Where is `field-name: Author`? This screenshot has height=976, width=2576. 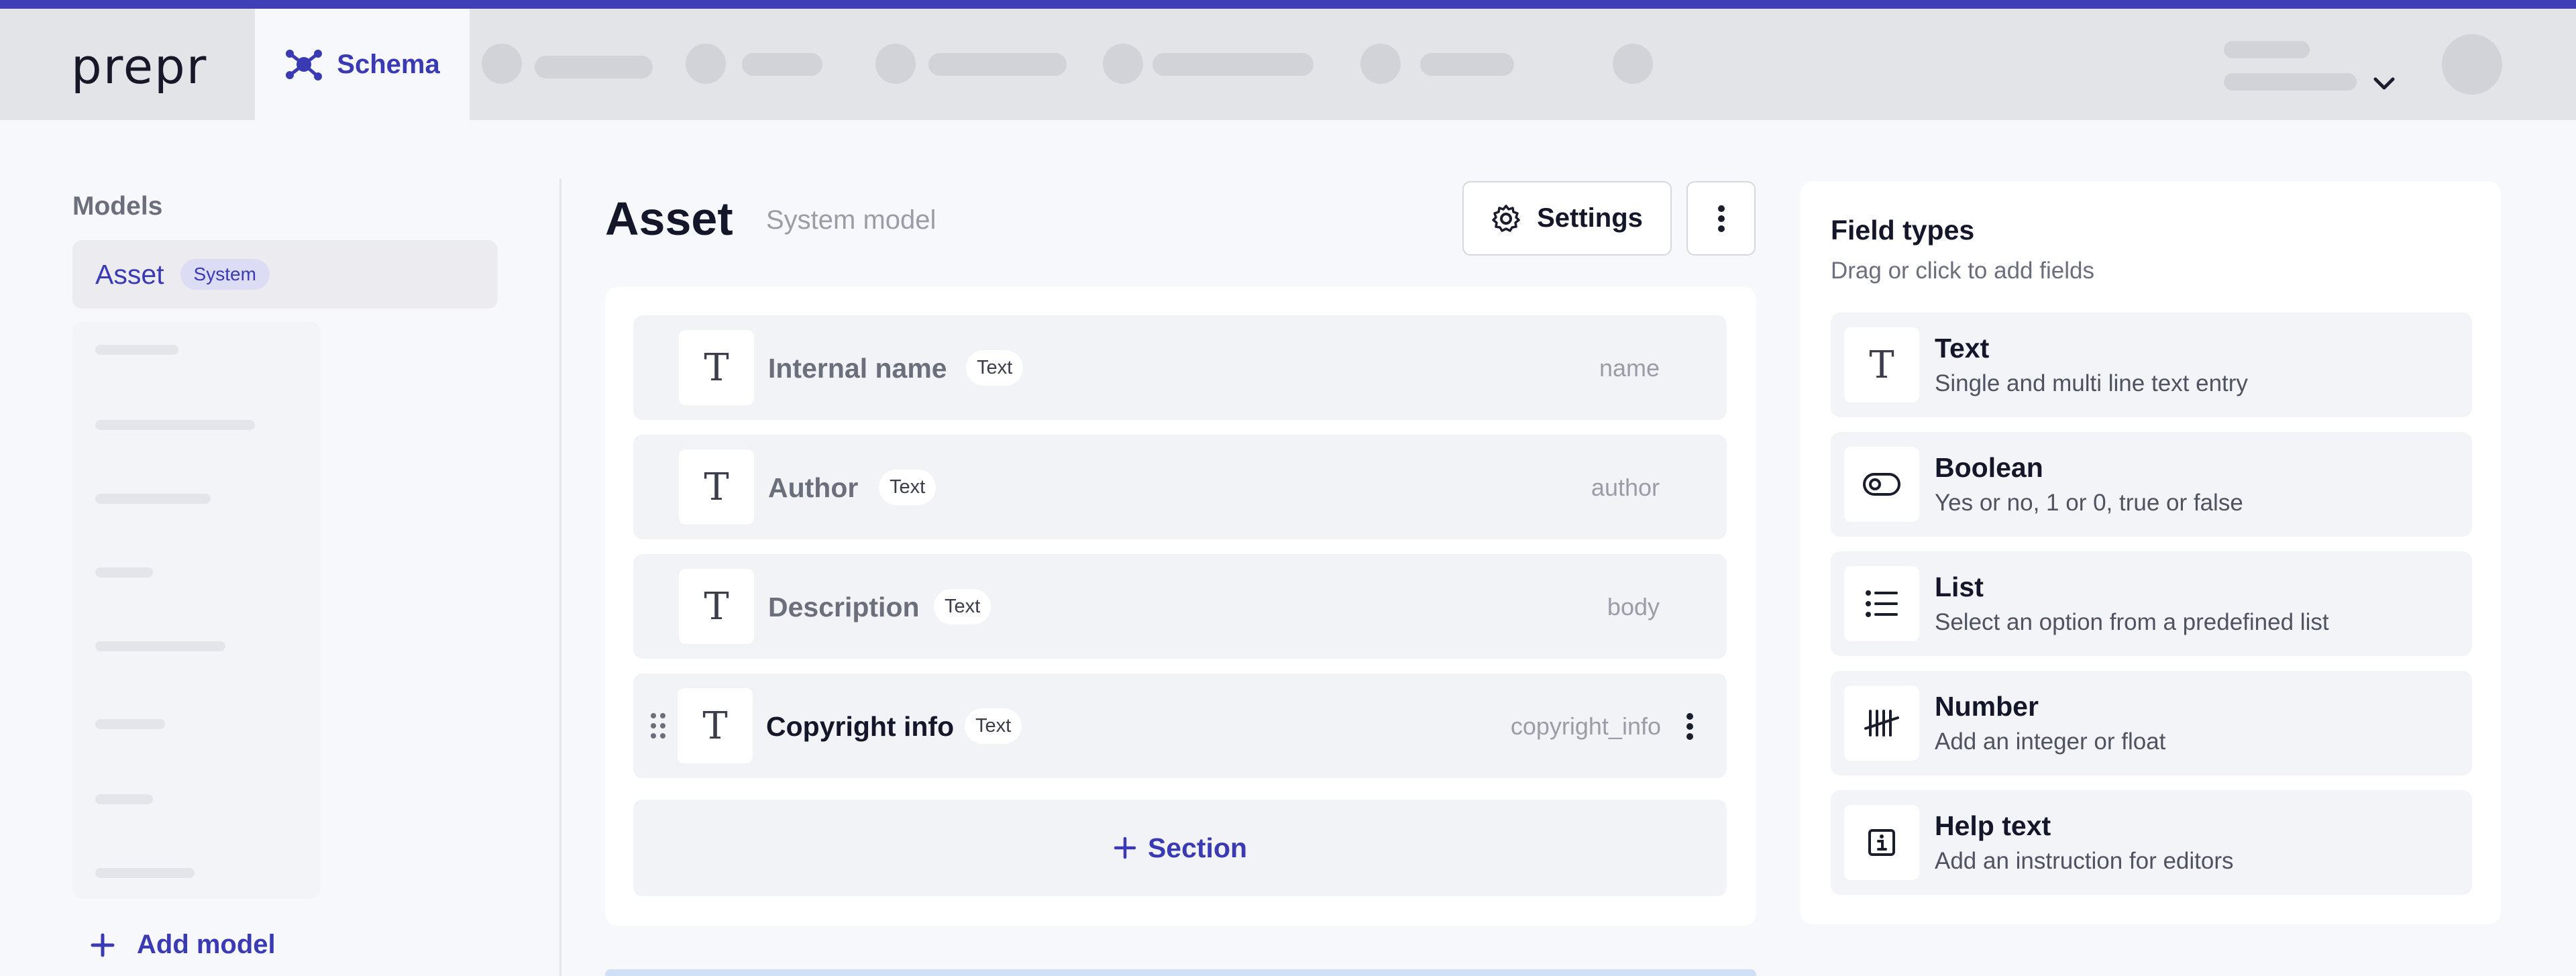
field-name: Author is located at coordinates (813, 487).